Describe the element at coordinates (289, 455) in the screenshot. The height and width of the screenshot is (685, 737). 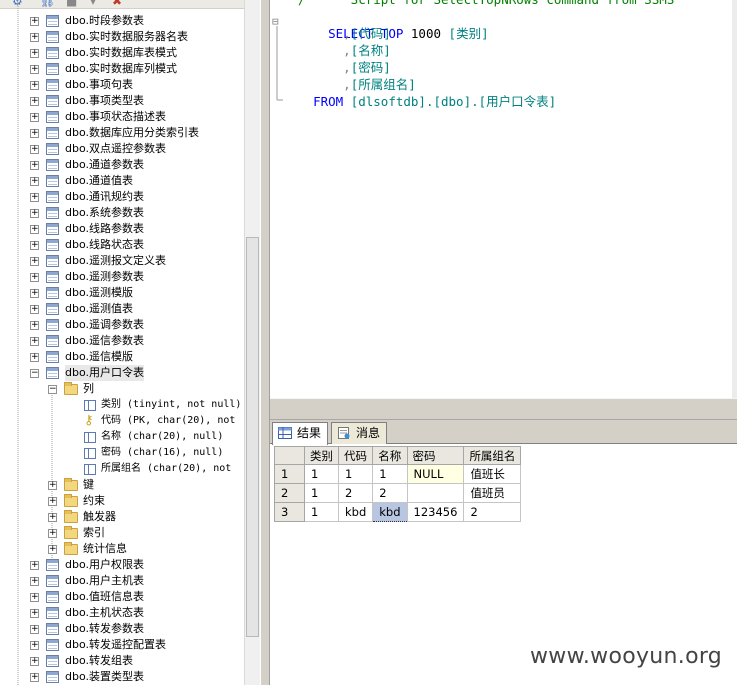
I see `corner-cell` at that location.